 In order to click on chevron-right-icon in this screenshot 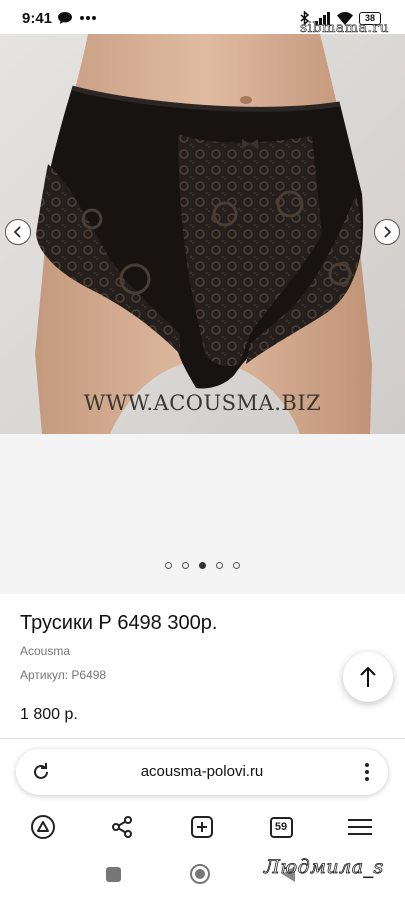, I will do `click(388, 232)`.